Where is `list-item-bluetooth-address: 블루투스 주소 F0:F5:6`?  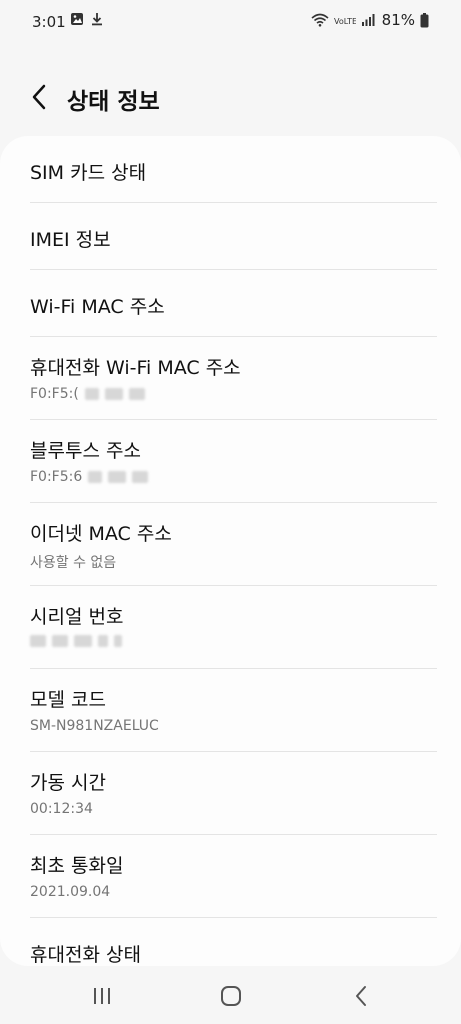
list-item-bluetooth-address: 블루투스 주소 F0:F5:6 is located at coordinates (233, 461).